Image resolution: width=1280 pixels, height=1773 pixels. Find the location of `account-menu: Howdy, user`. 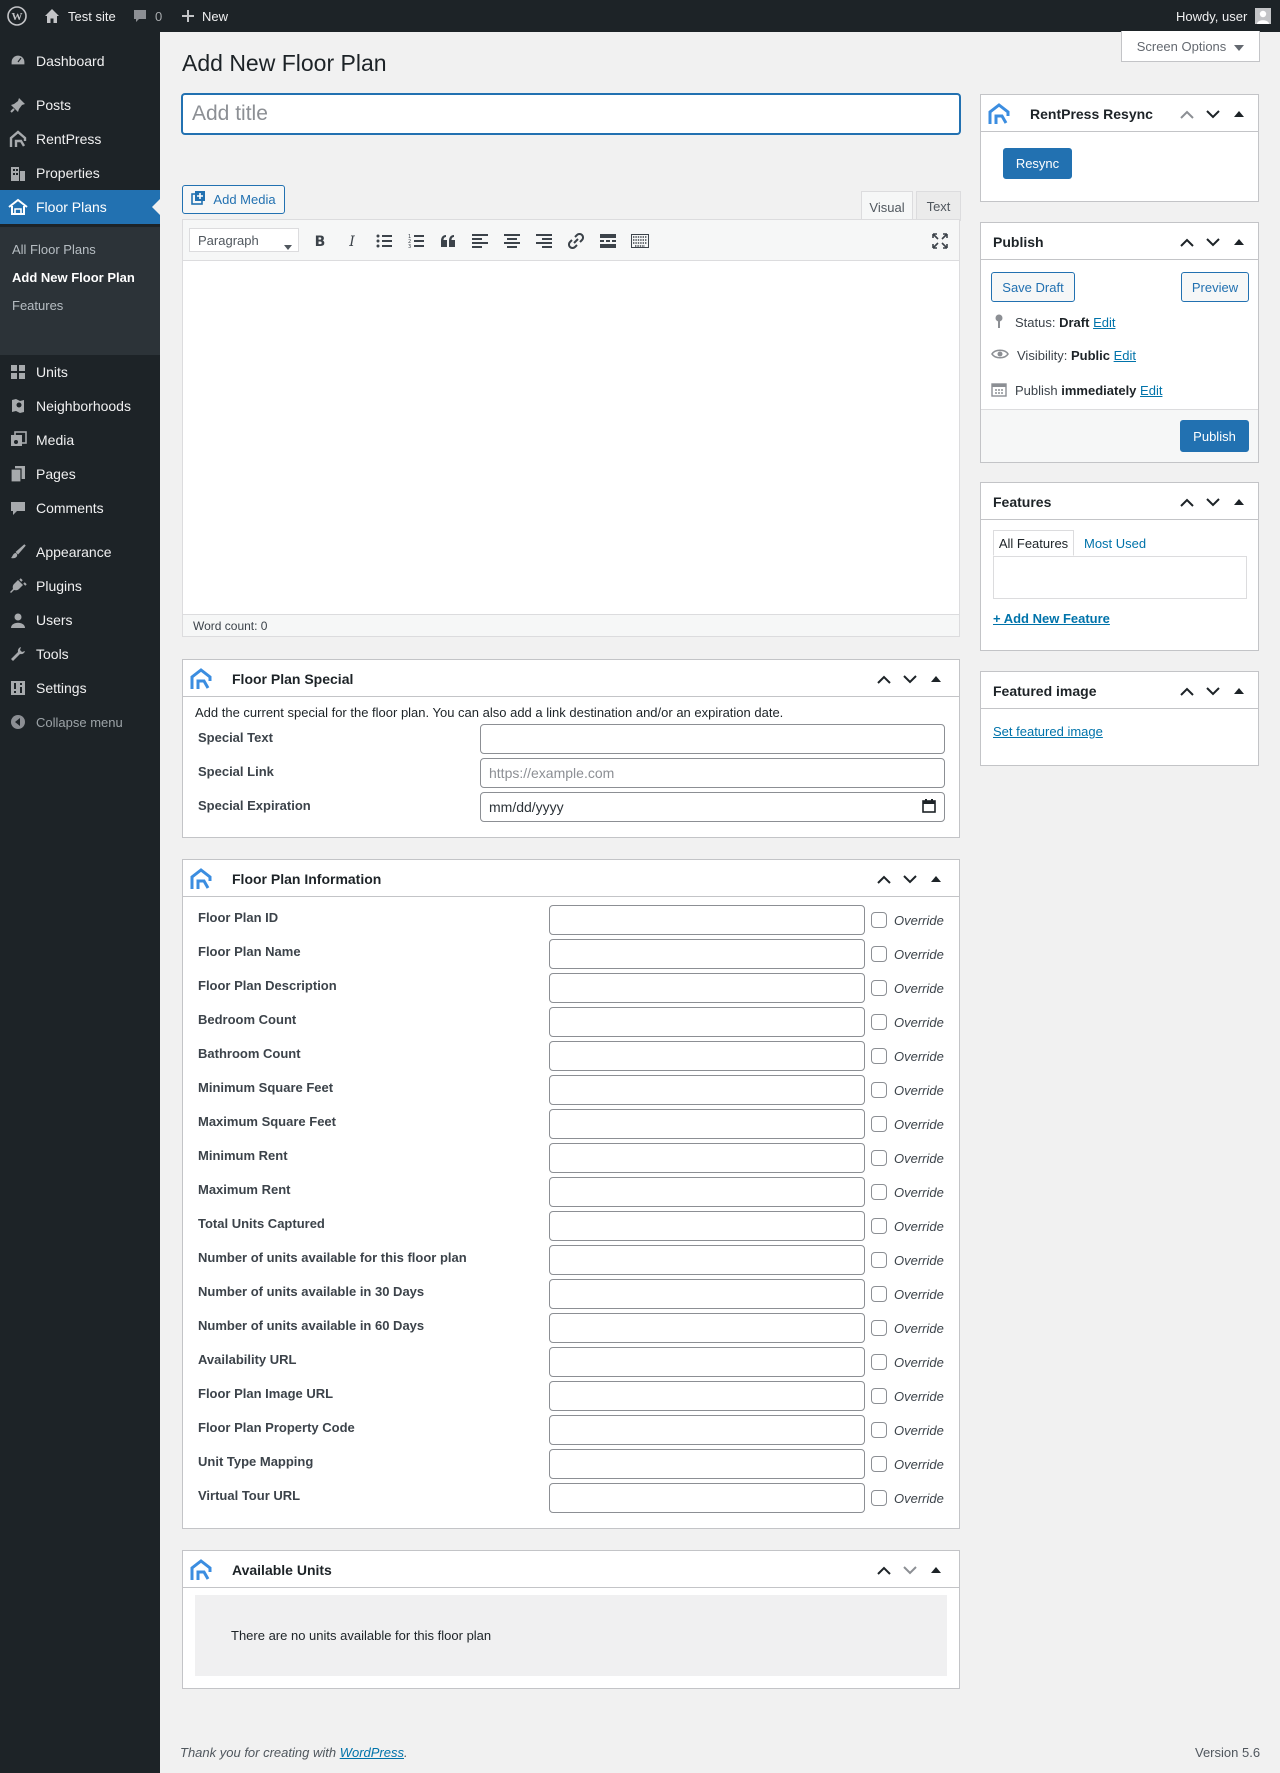

account-menu: Howdy, user is located at coordinates (1224, 16).